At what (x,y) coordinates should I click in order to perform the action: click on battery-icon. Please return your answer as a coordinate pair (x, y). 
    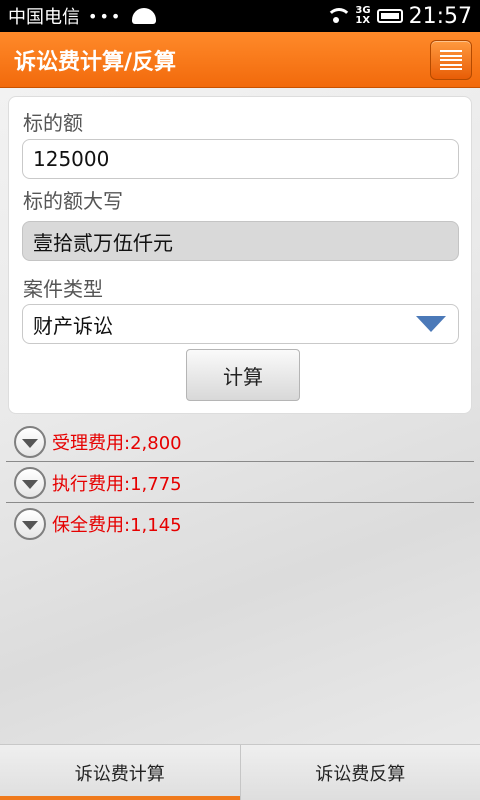
    Looking at the image, I should click on (389, 16).